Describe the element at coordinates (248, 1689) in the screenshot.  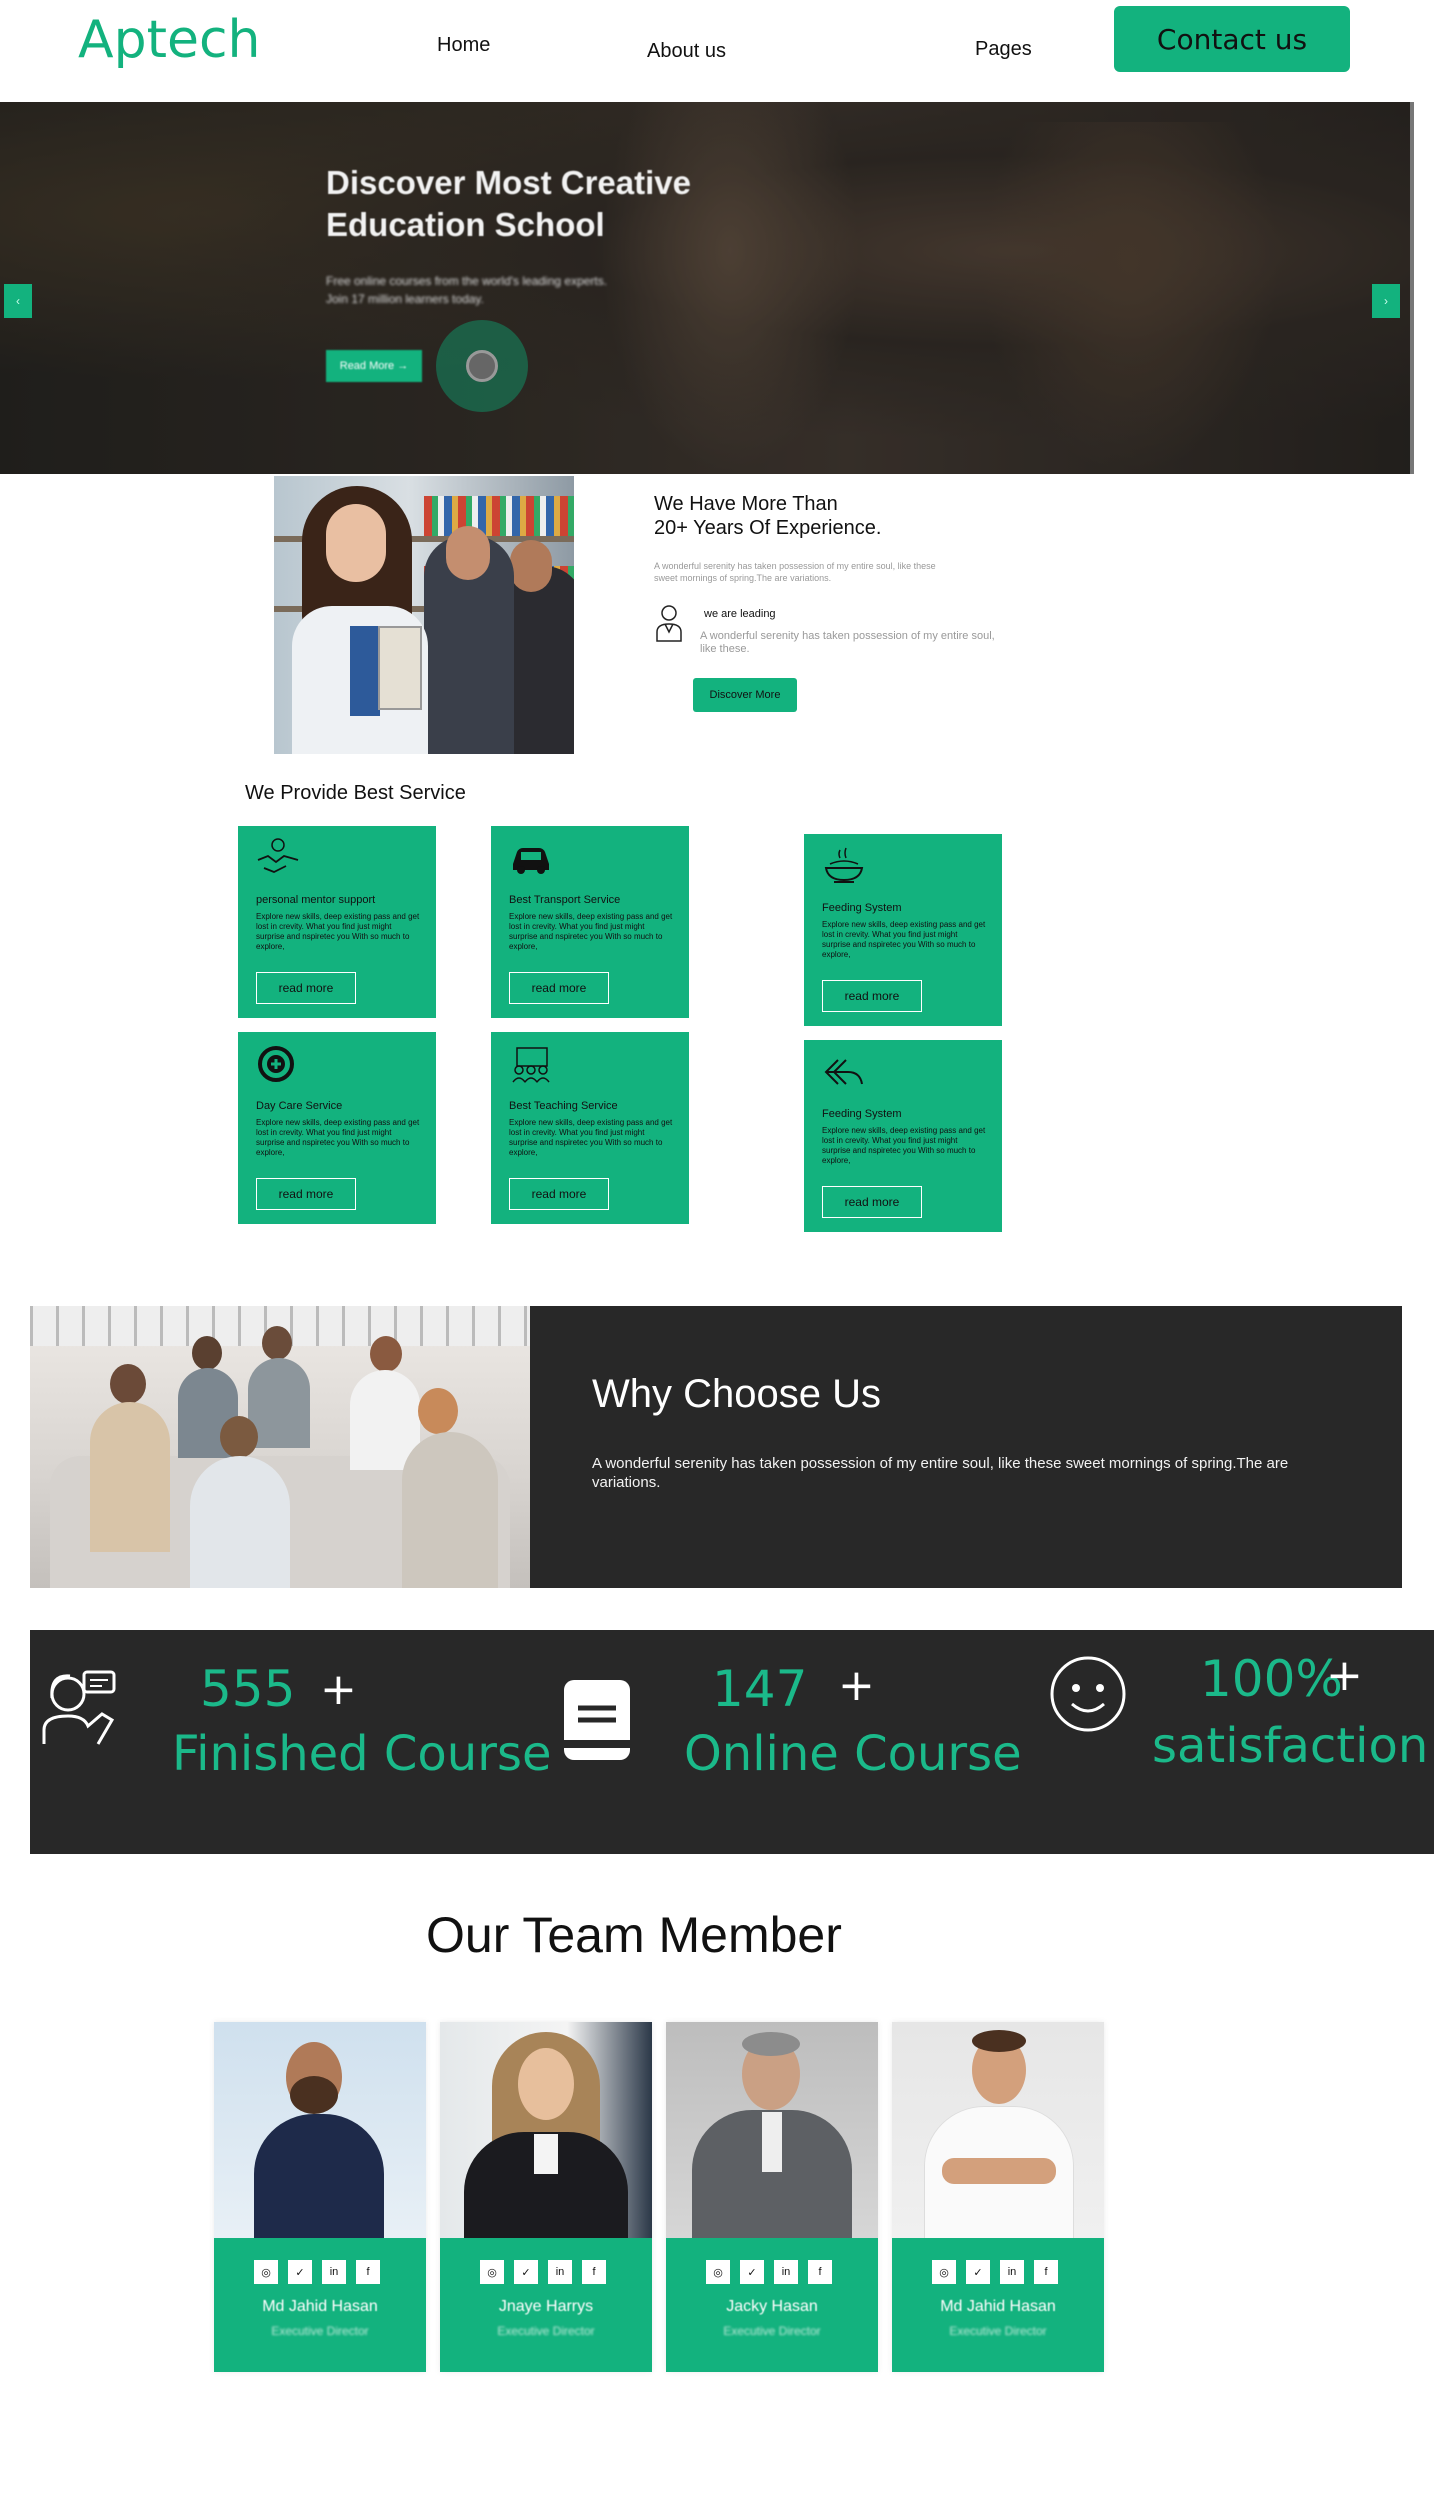
I see `stat-value: 555` at that location.